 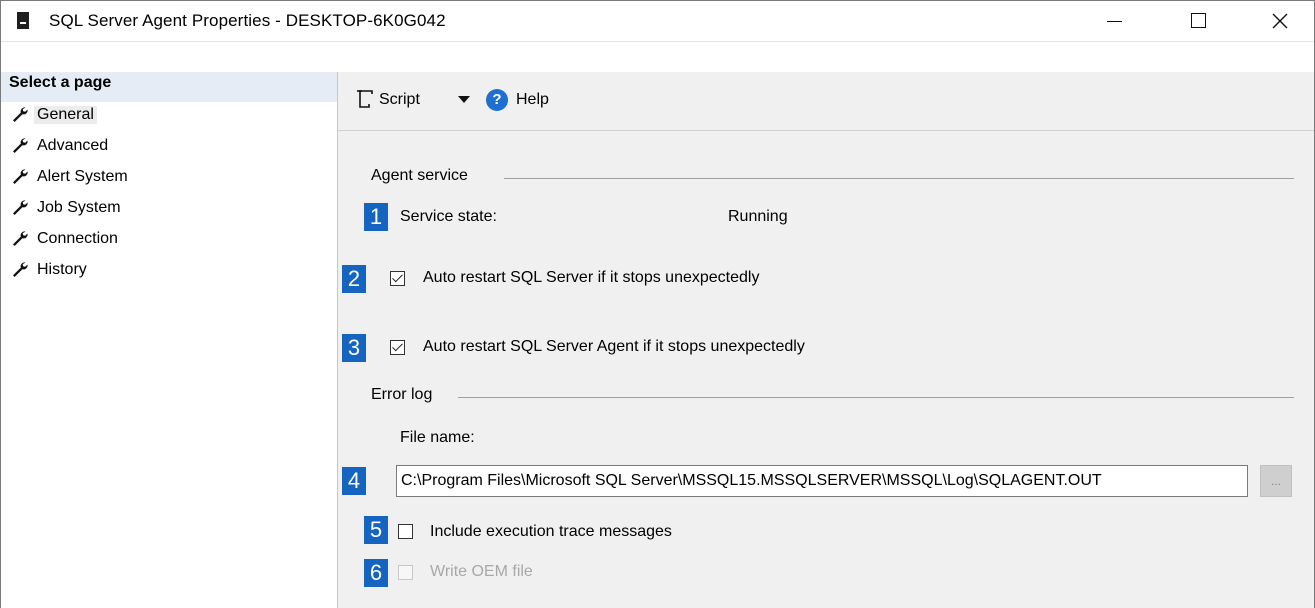 I want to click on page-item-label: Connection, so click(x=77, y=238).